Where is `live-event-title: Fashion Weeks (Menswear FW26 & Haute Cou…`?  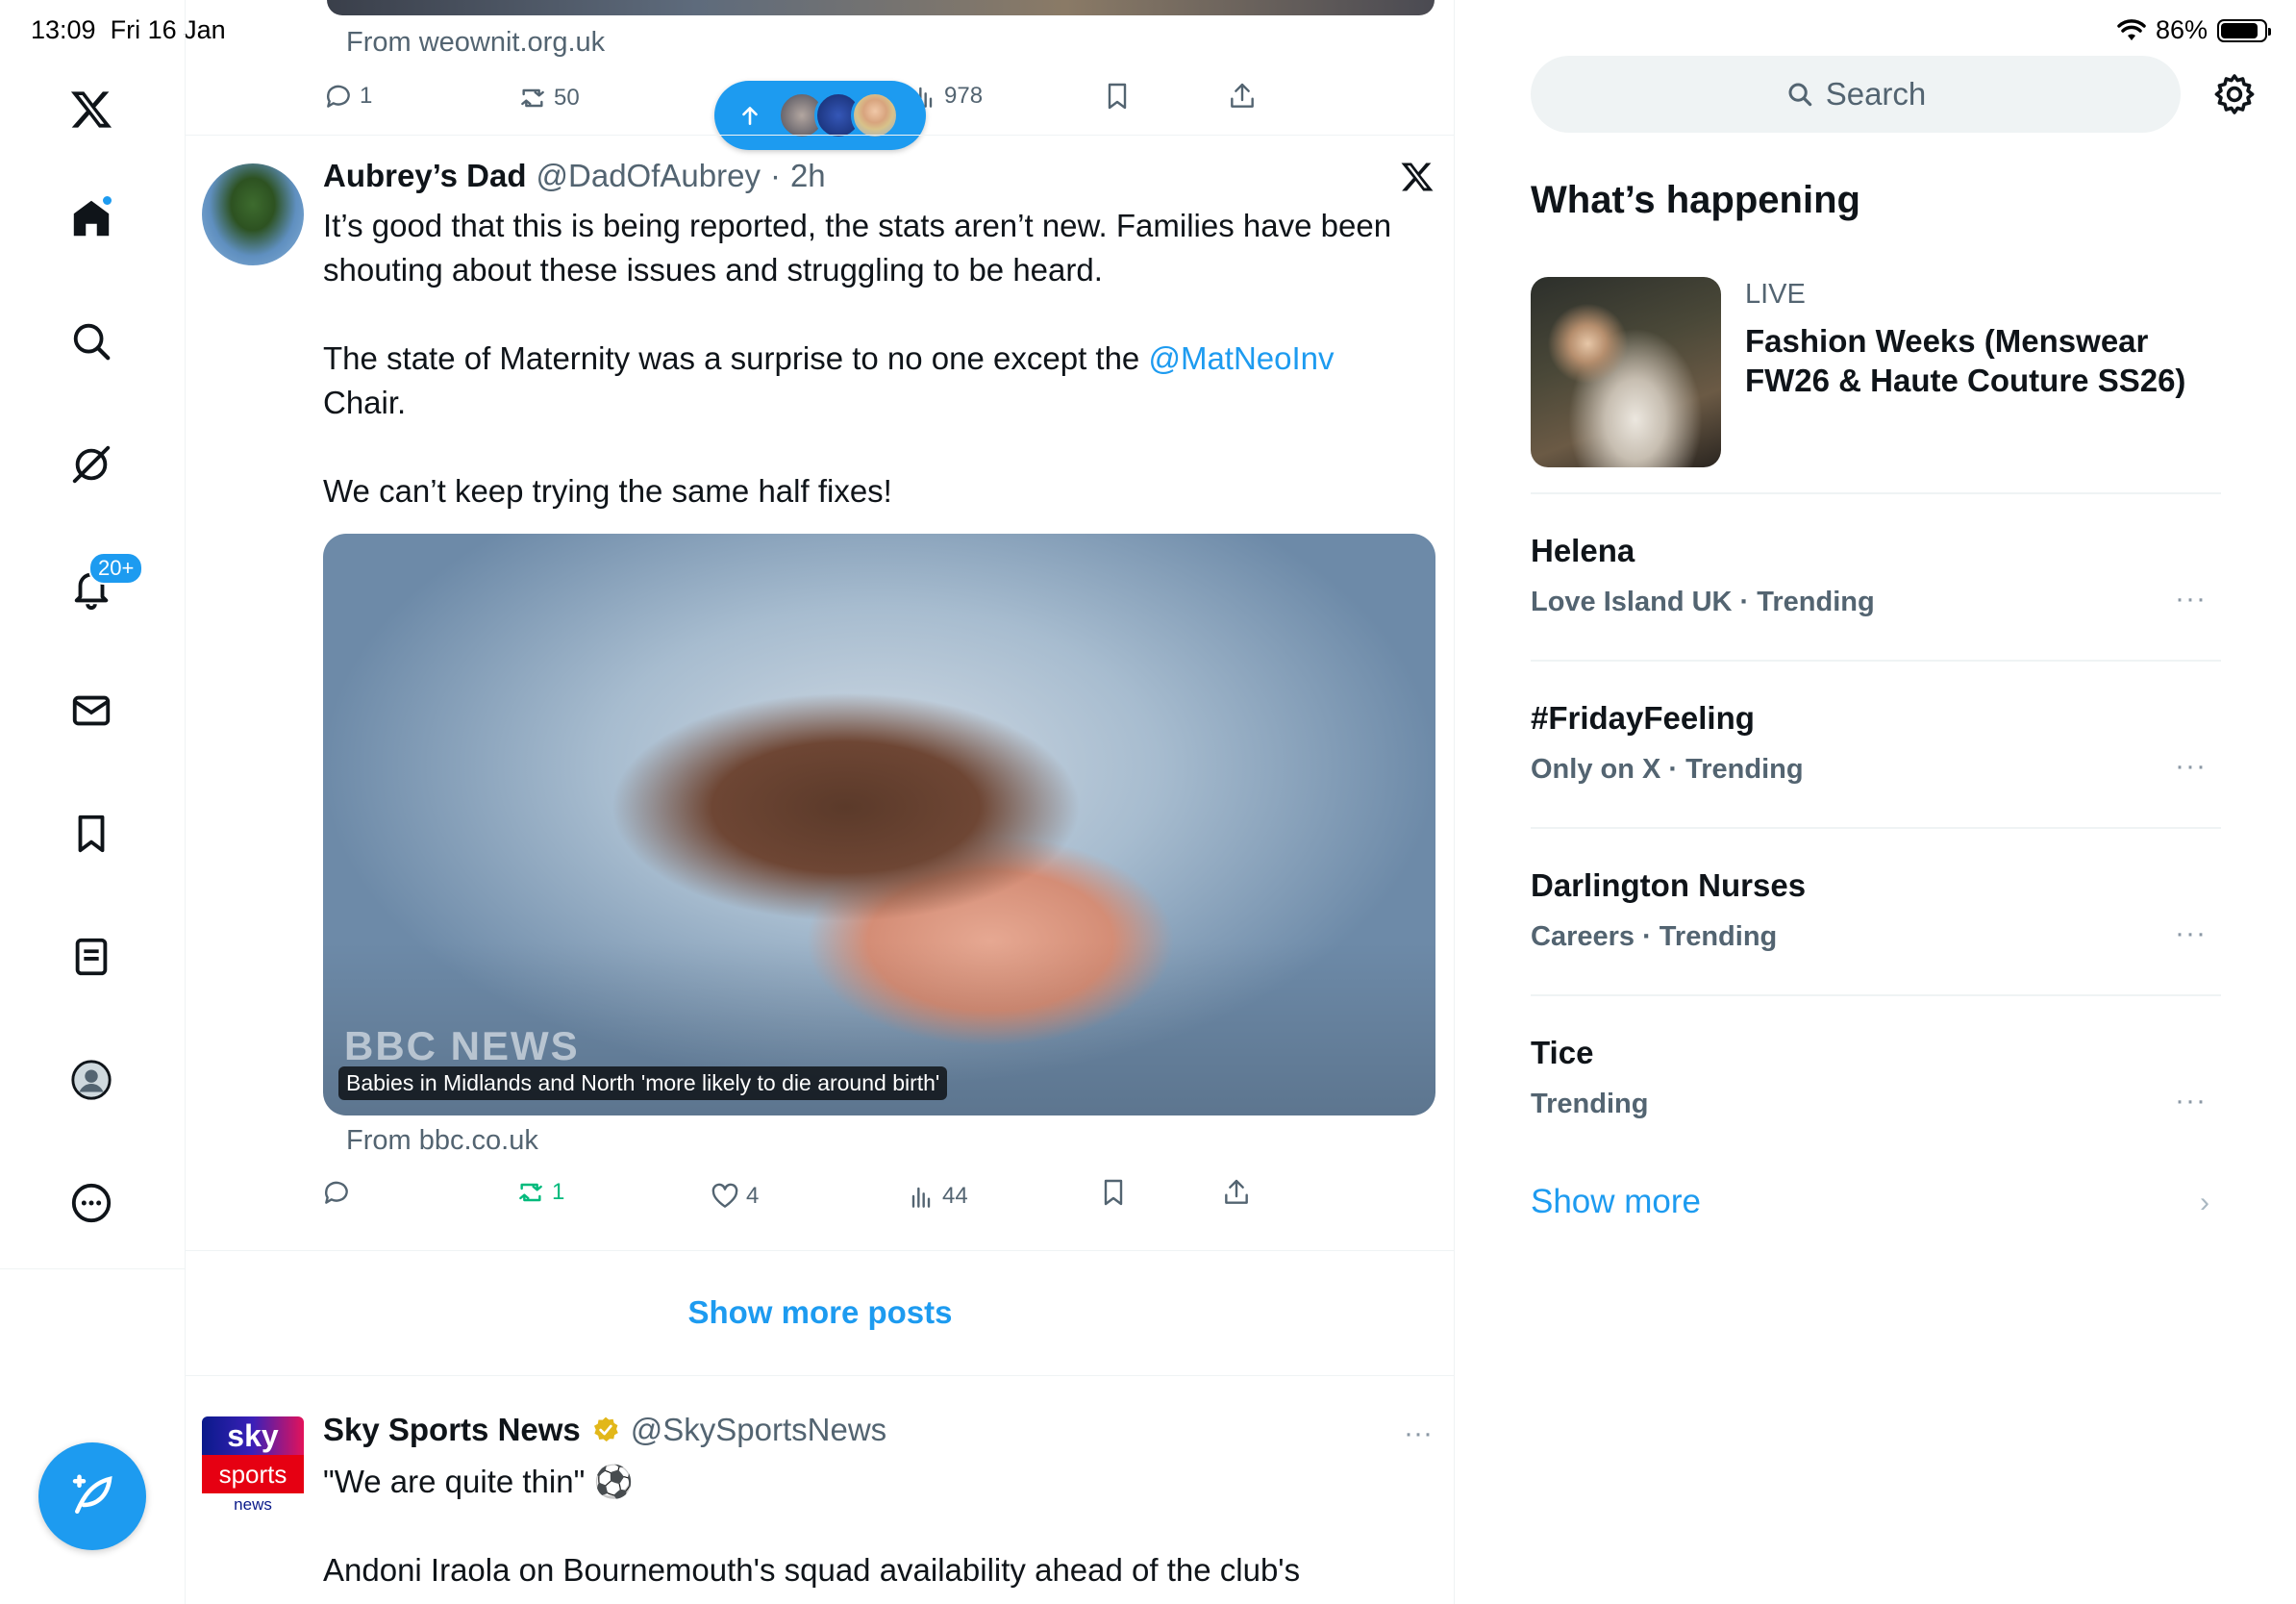 live-event-title: Fashion Weeks (Menswear FW26 & Haute Cou… is located at coordinates (1985, 360).